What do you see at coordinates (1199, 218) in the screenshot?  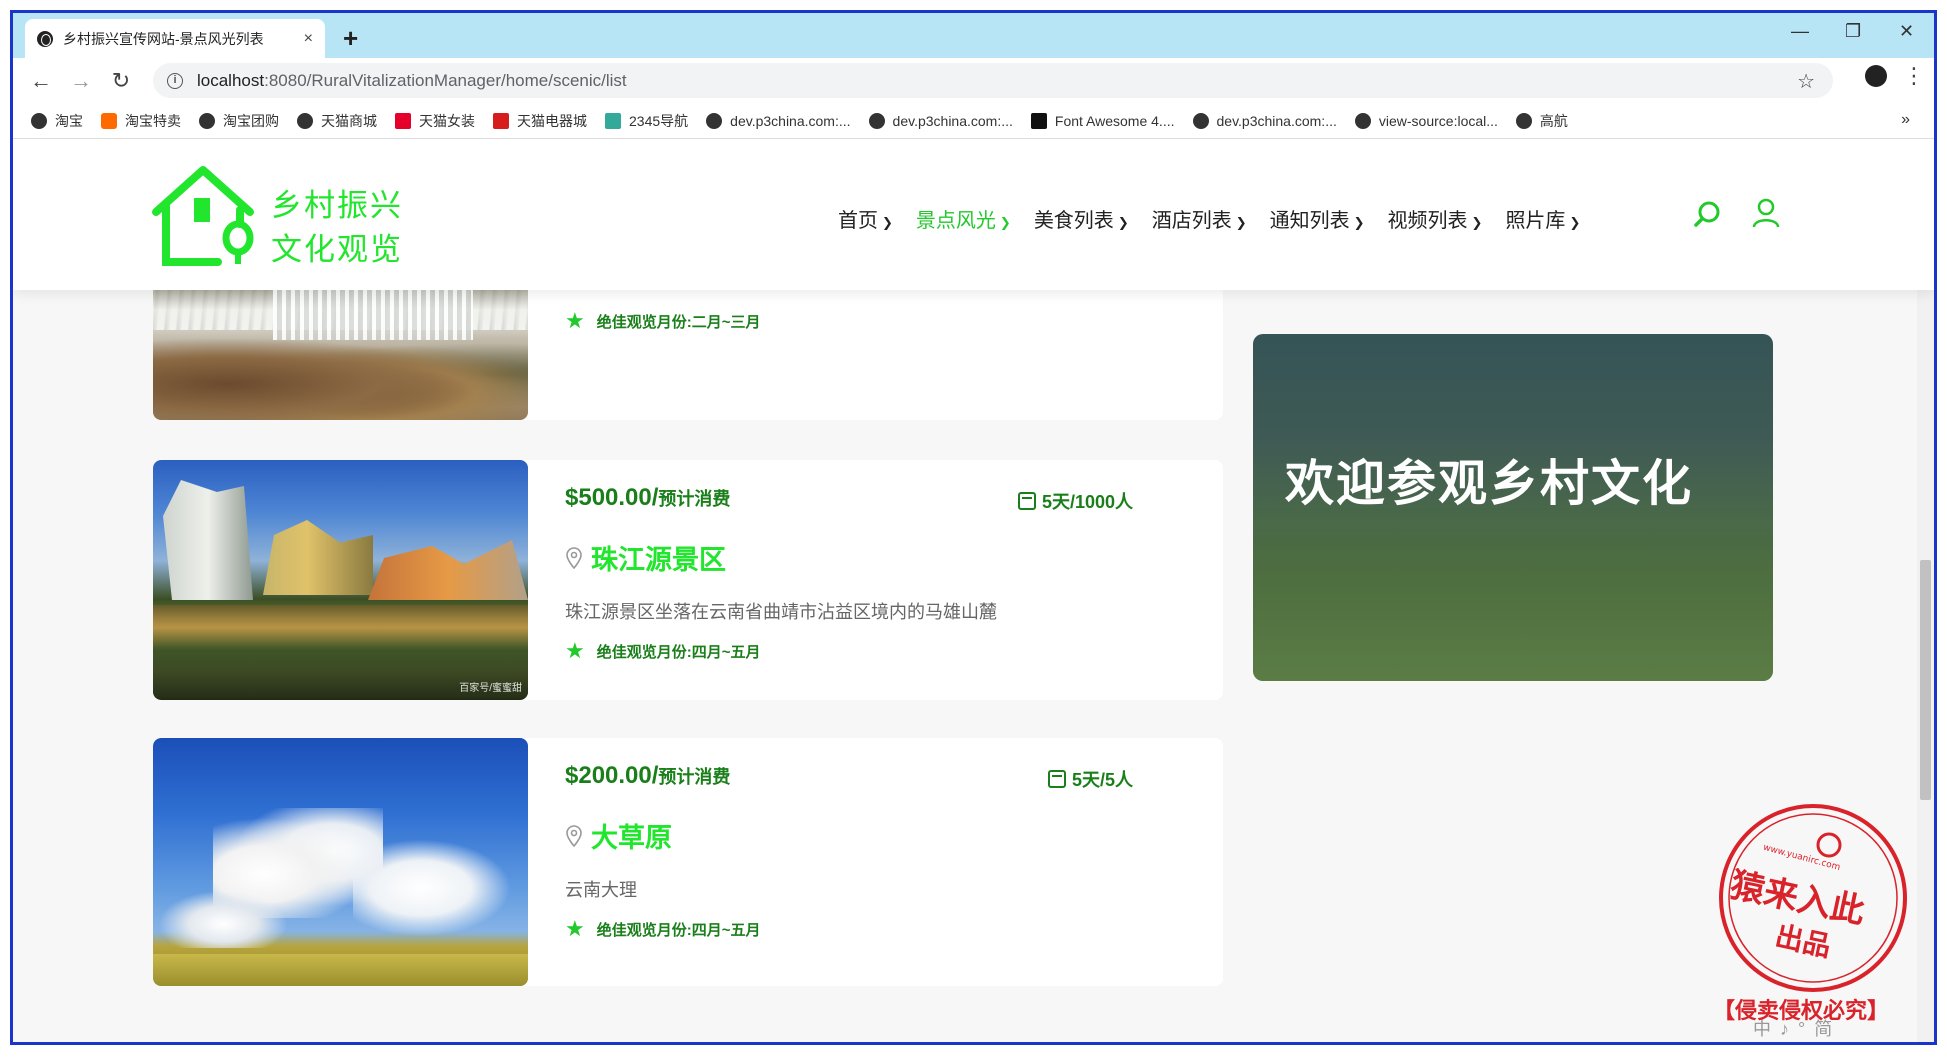 I see `nav-item-hotels: 酒店列表 ❯` at bounding box center [1199, 218].